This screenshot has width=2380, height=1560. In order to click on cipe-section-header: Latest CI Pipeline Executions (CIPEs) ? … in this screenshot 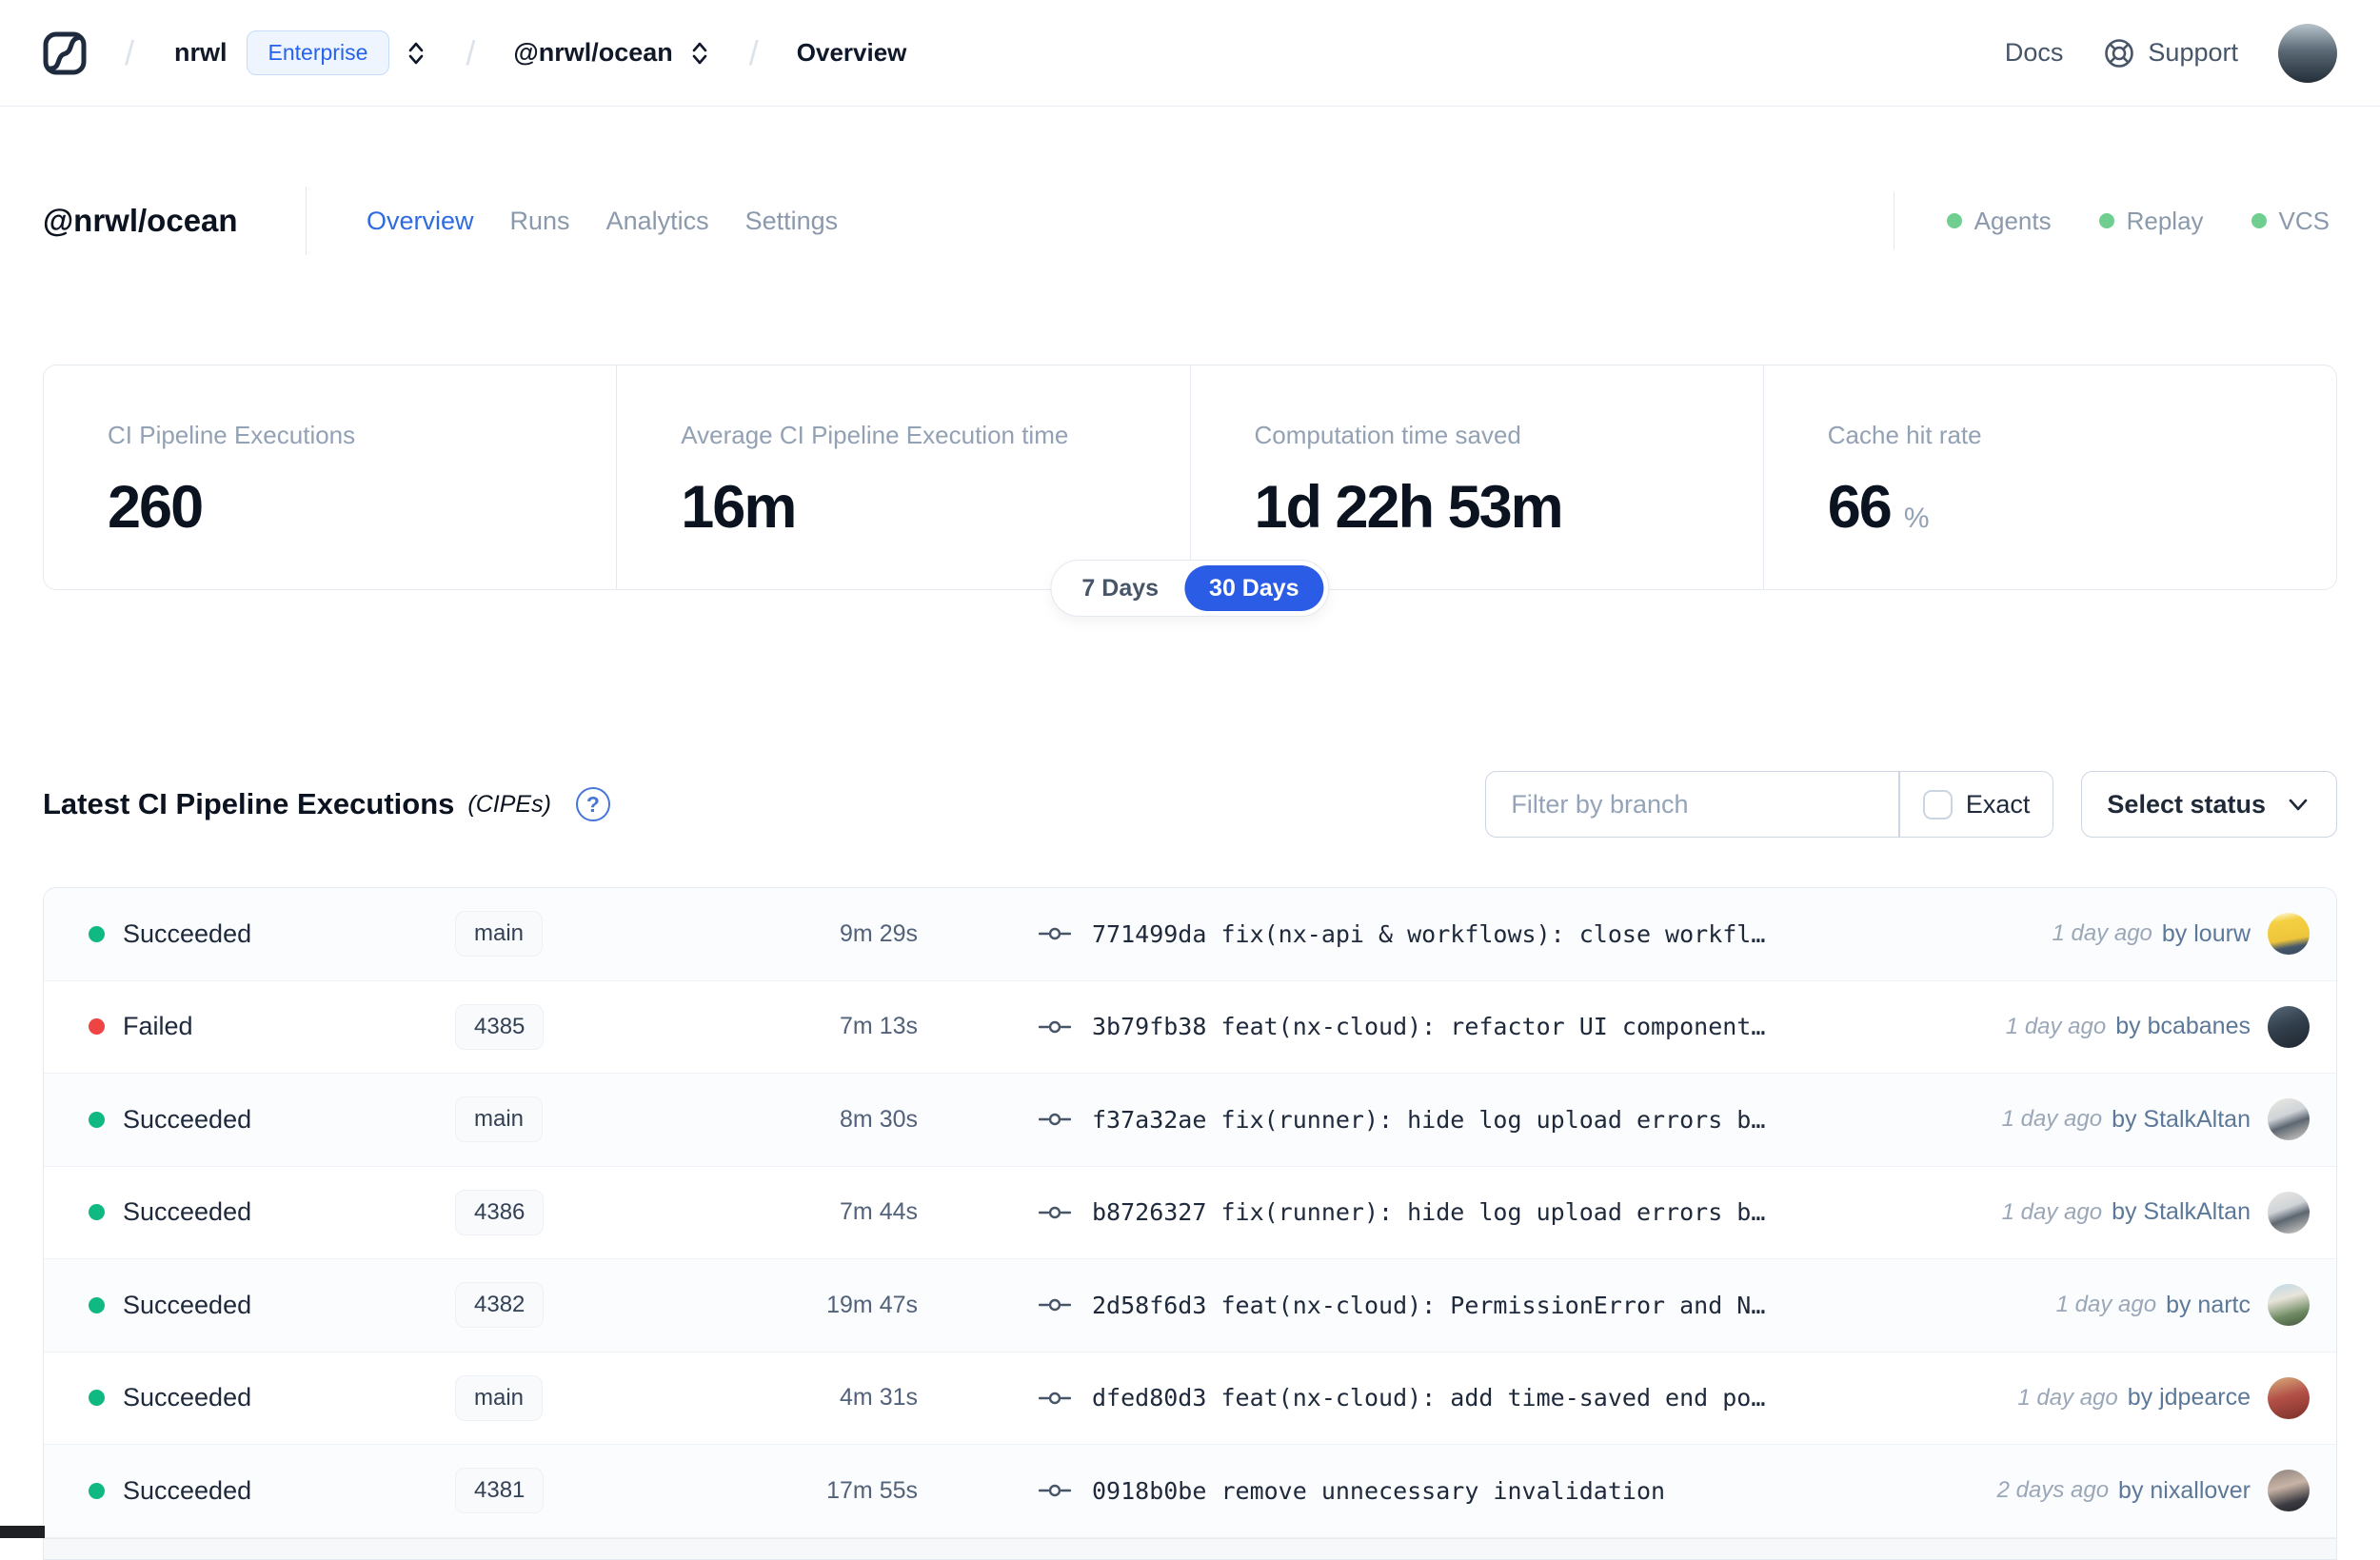, I will do `click(1190, 804)`.